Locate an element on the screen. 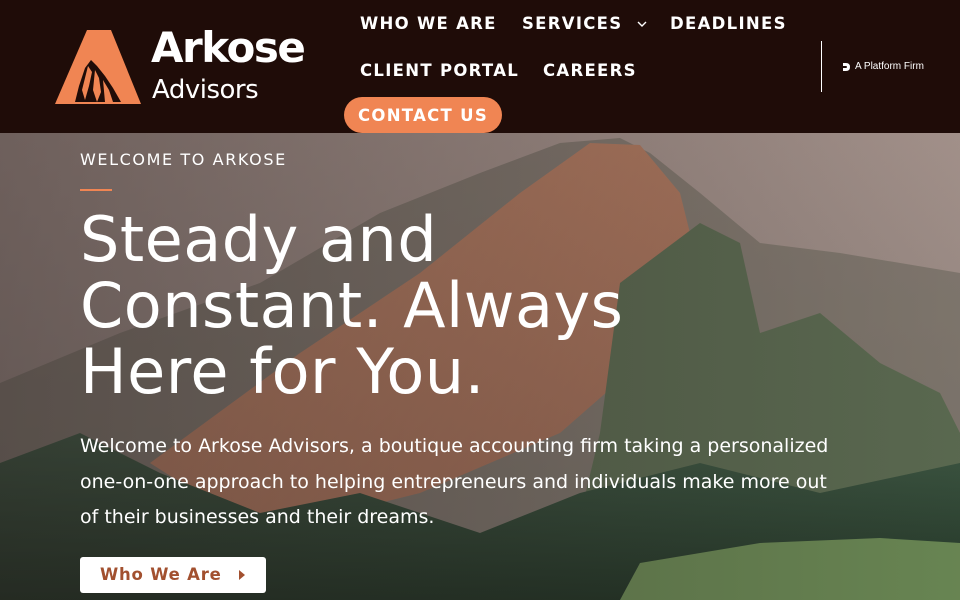  who-we-are-button: Who We Are is located at coordinates (173, 575).